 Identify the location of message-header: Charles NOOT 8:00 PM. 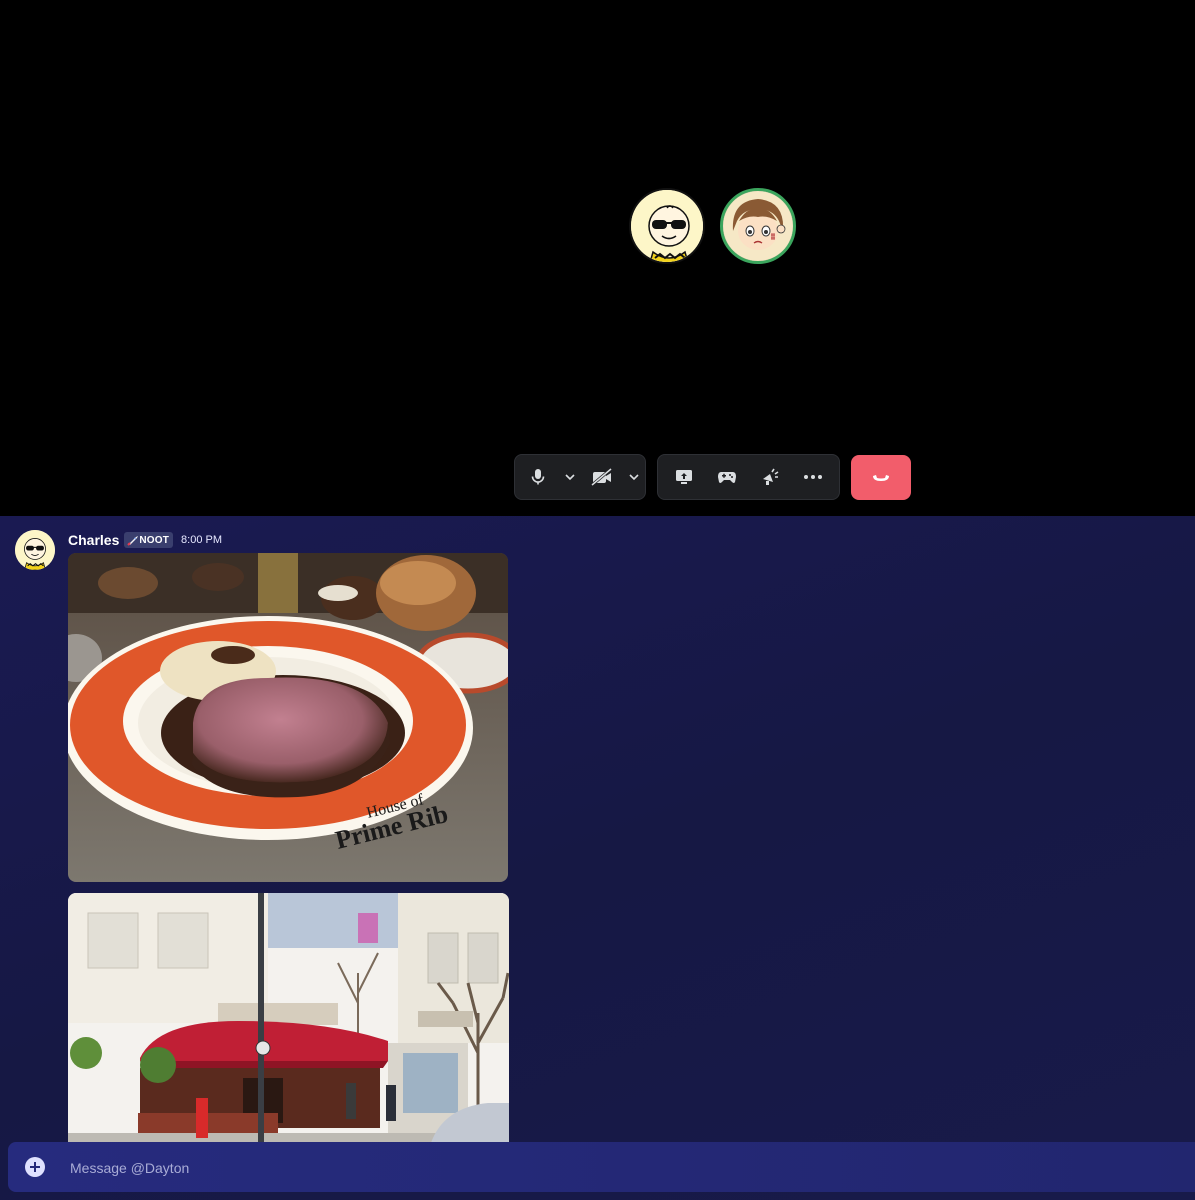
(145, 540).